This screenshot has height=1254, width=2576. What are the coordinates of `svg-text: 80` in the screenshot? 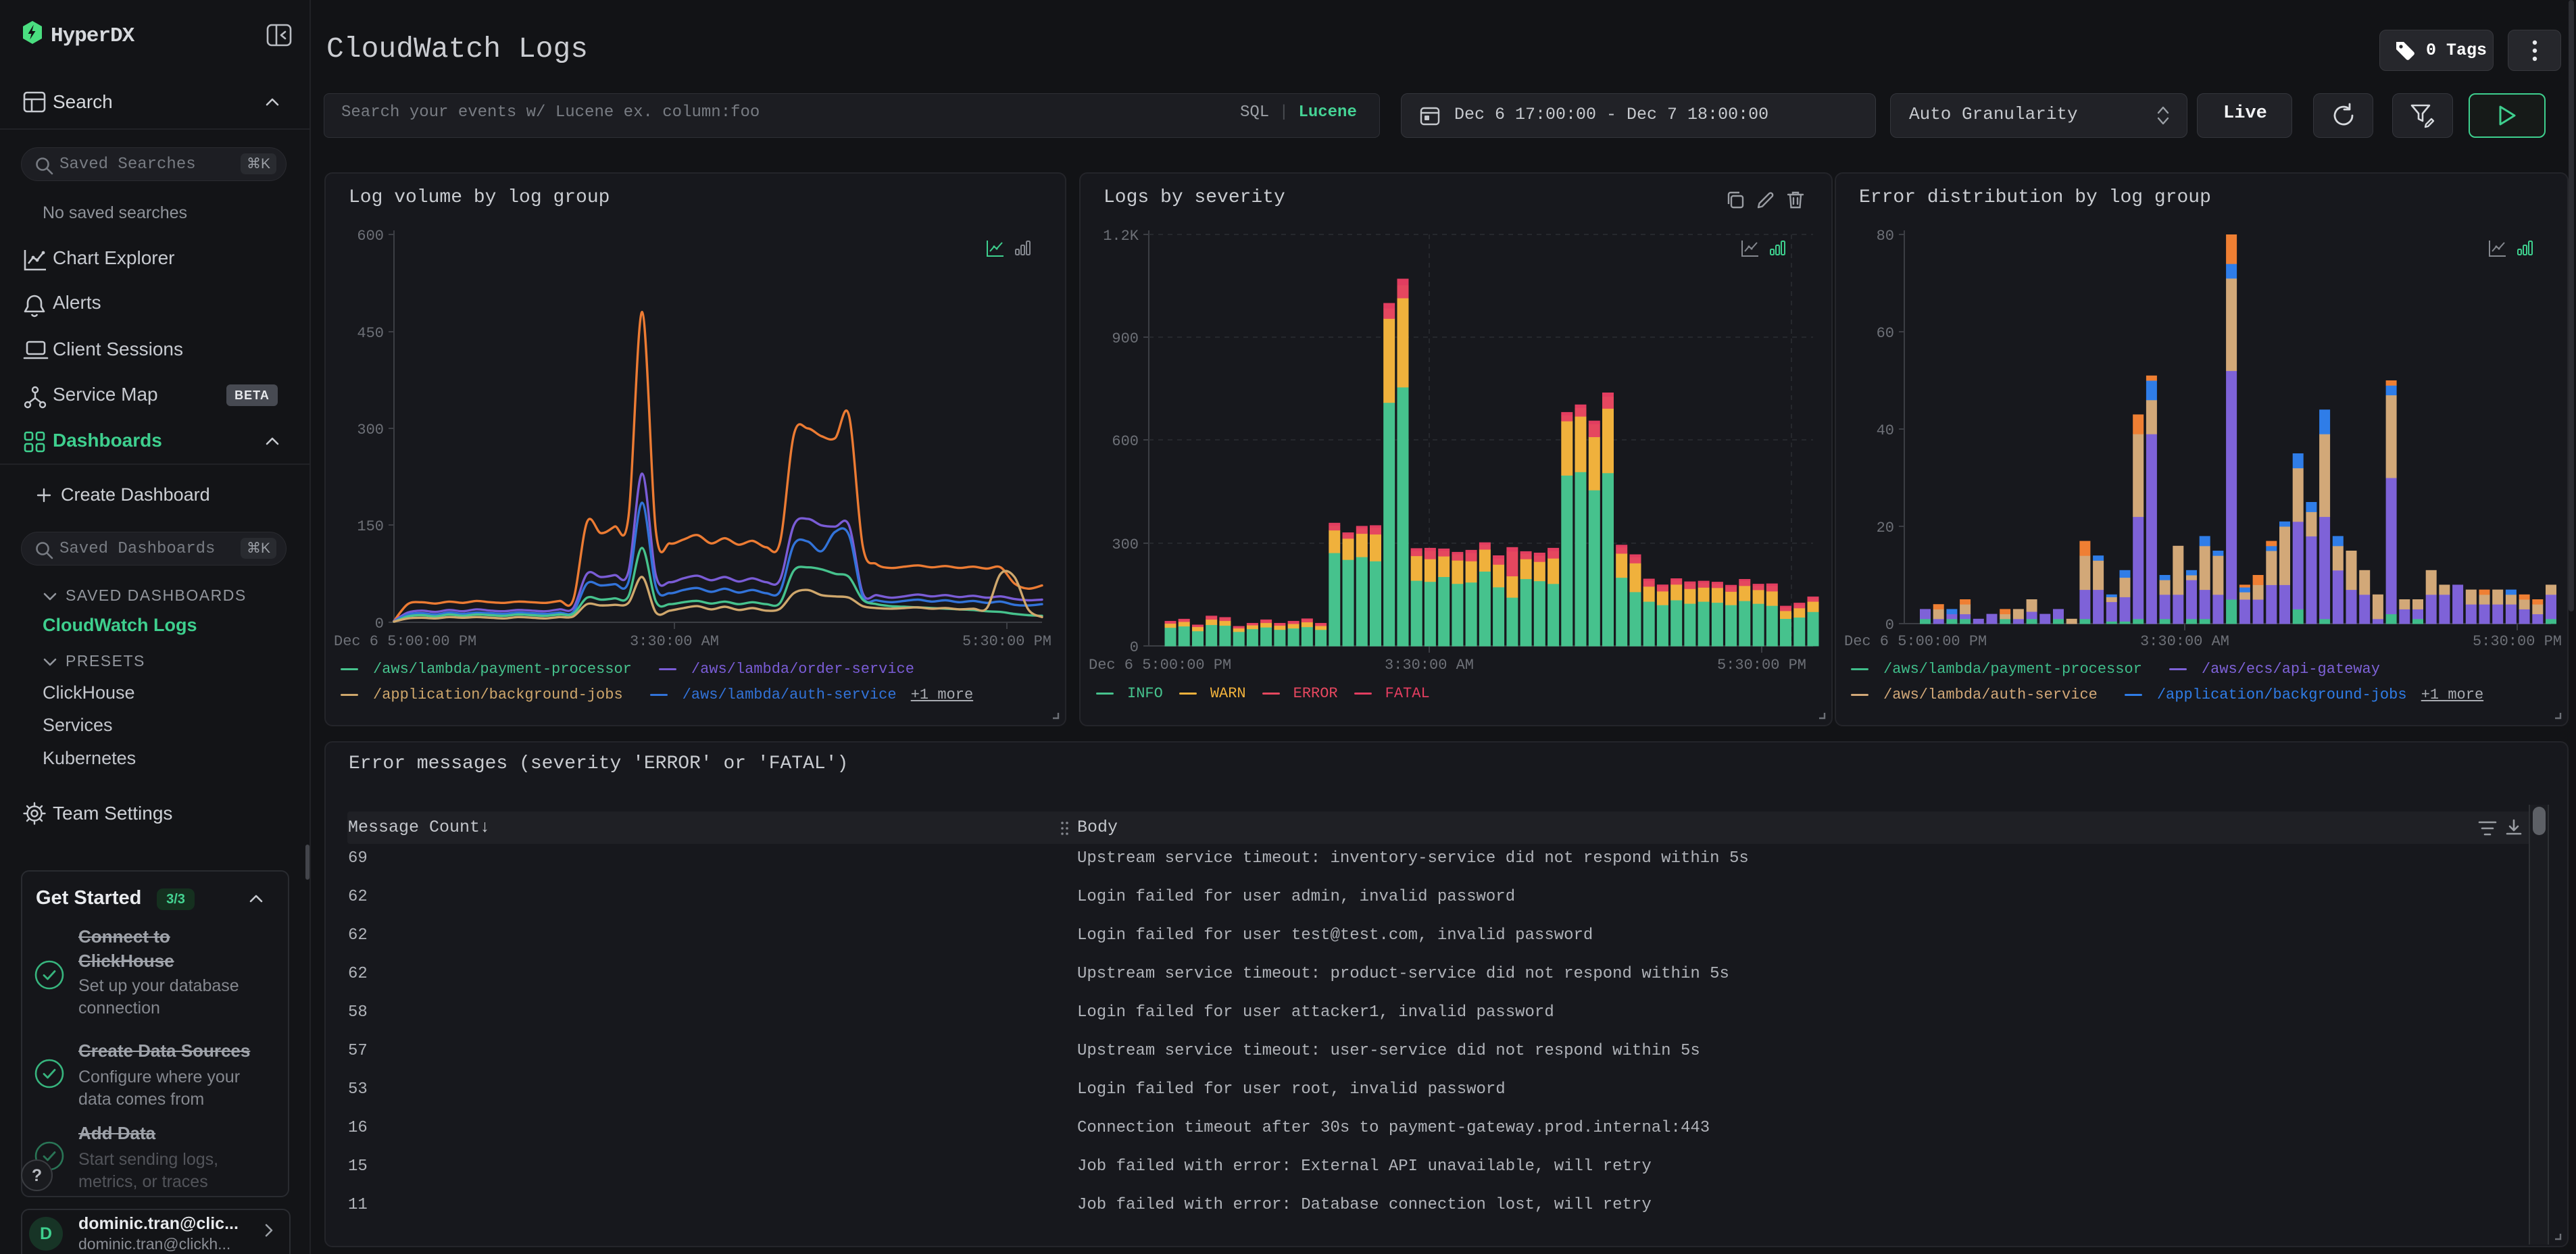 It's located at (1886, 236).